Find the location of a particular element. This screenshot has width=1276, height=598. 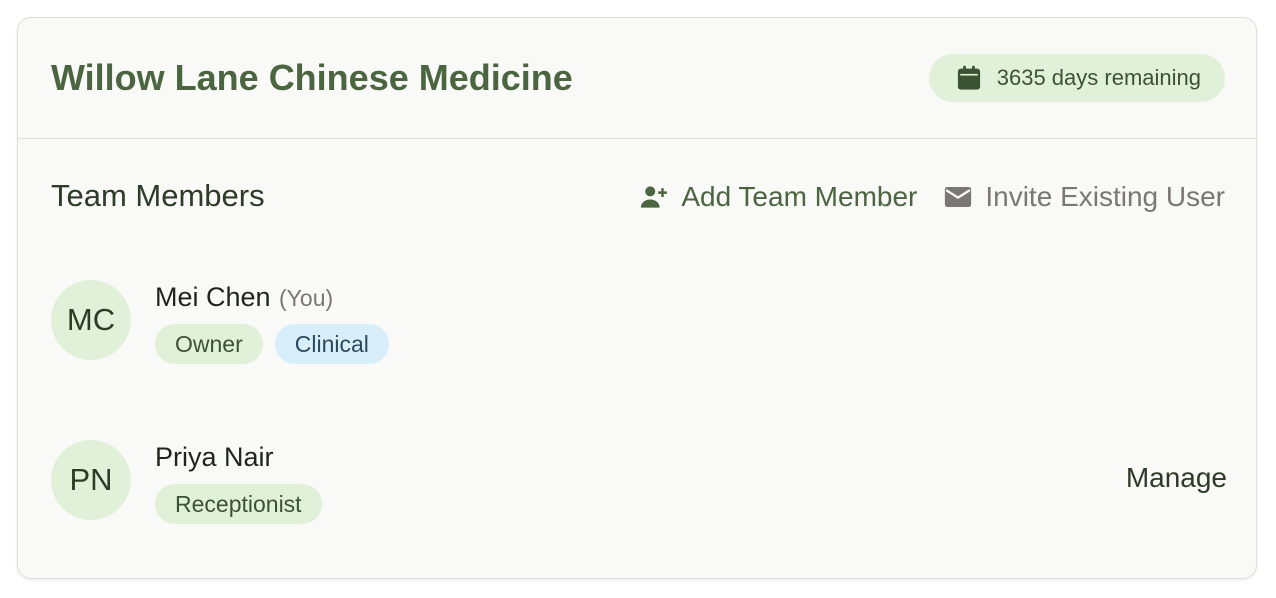

manage-button: Manage is located at coordinates (1176, 478).